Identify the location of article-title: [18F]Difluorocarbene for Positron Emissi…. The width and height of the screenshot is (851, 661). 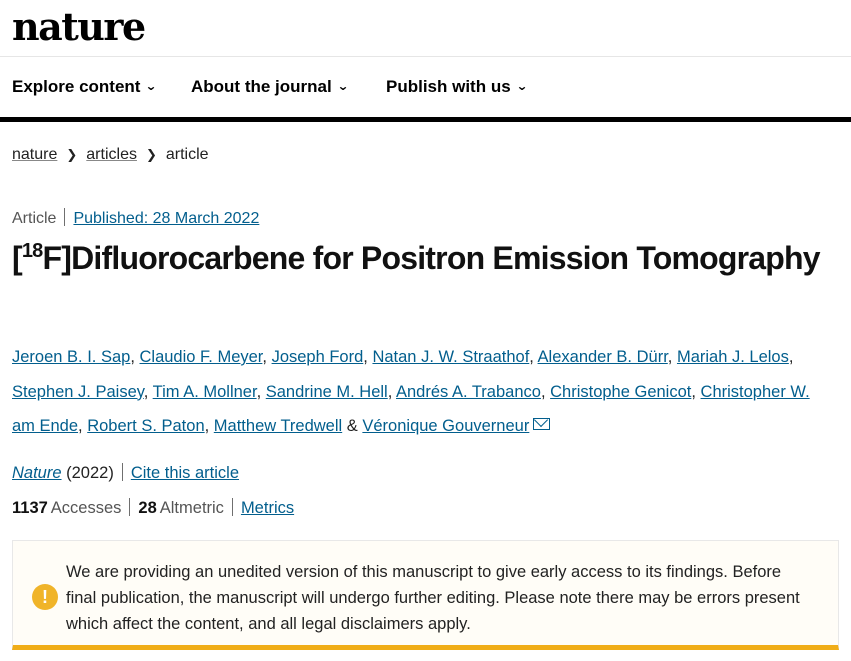
(422, 258).